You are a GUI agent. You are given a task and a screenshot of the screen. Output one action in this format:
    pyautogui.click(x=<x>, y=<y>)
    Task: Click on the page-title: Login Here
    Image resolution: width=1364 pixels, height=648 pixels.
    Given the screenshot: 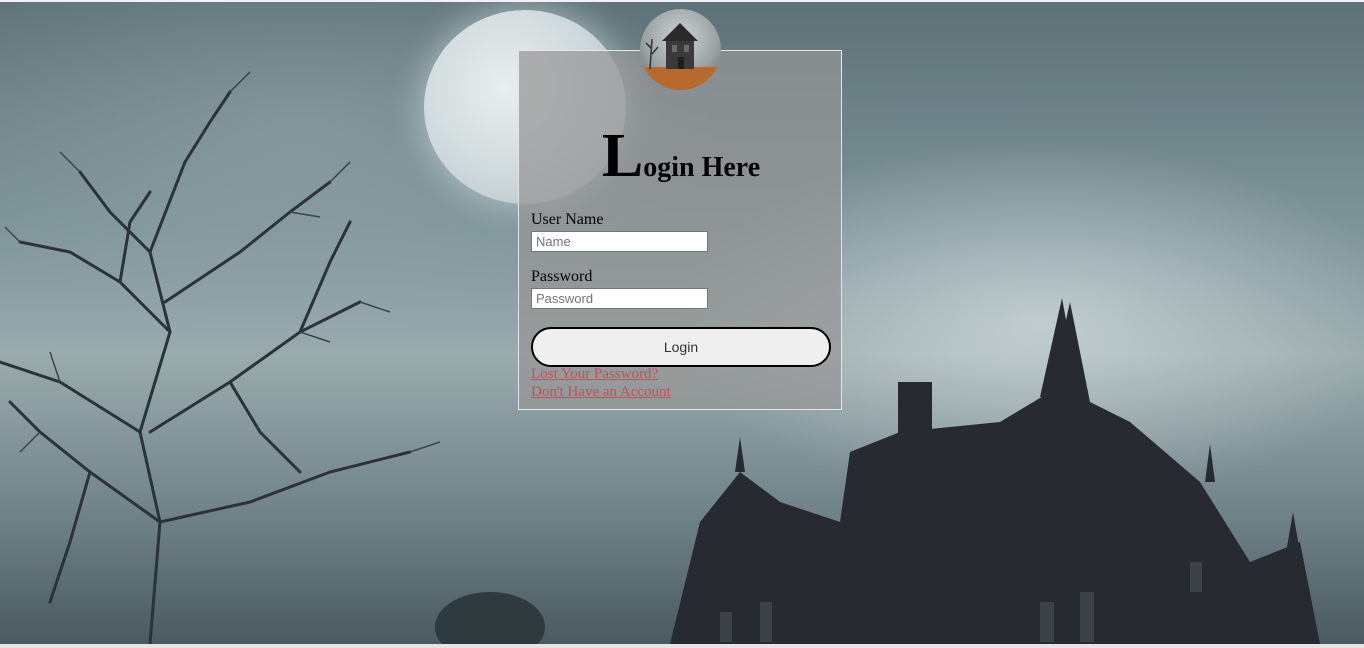 What is the action you would take?
    pyautogui.click(x=681, y=156)
    